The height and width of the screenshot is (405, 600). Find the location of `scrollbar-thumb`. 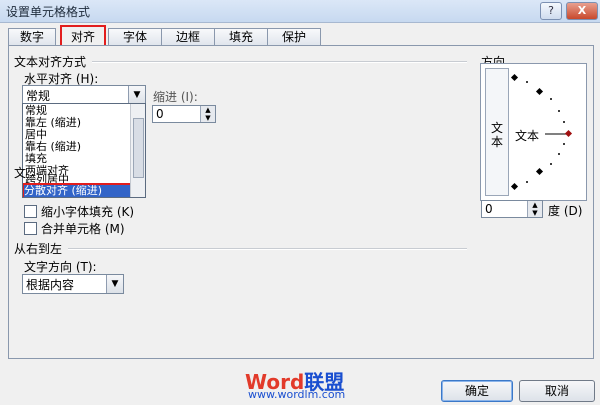

scrollbar-thumb is located at coordinates (138, 148).